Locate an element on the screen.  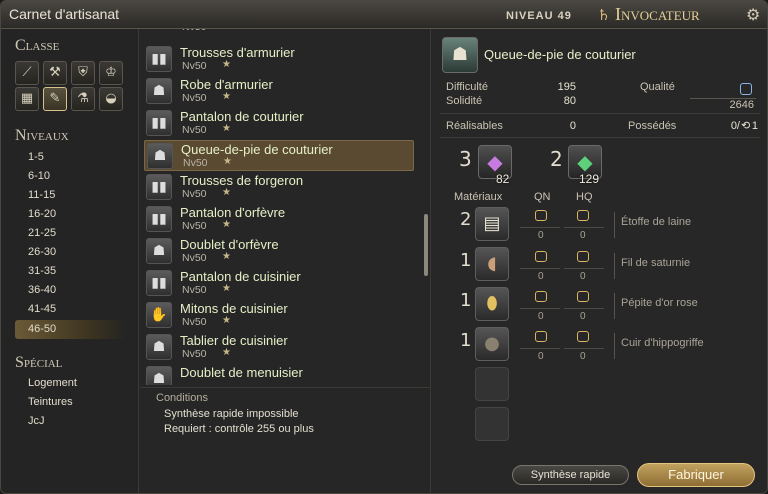
level-range-item: 36-40 is located at coordinates (71, 290).